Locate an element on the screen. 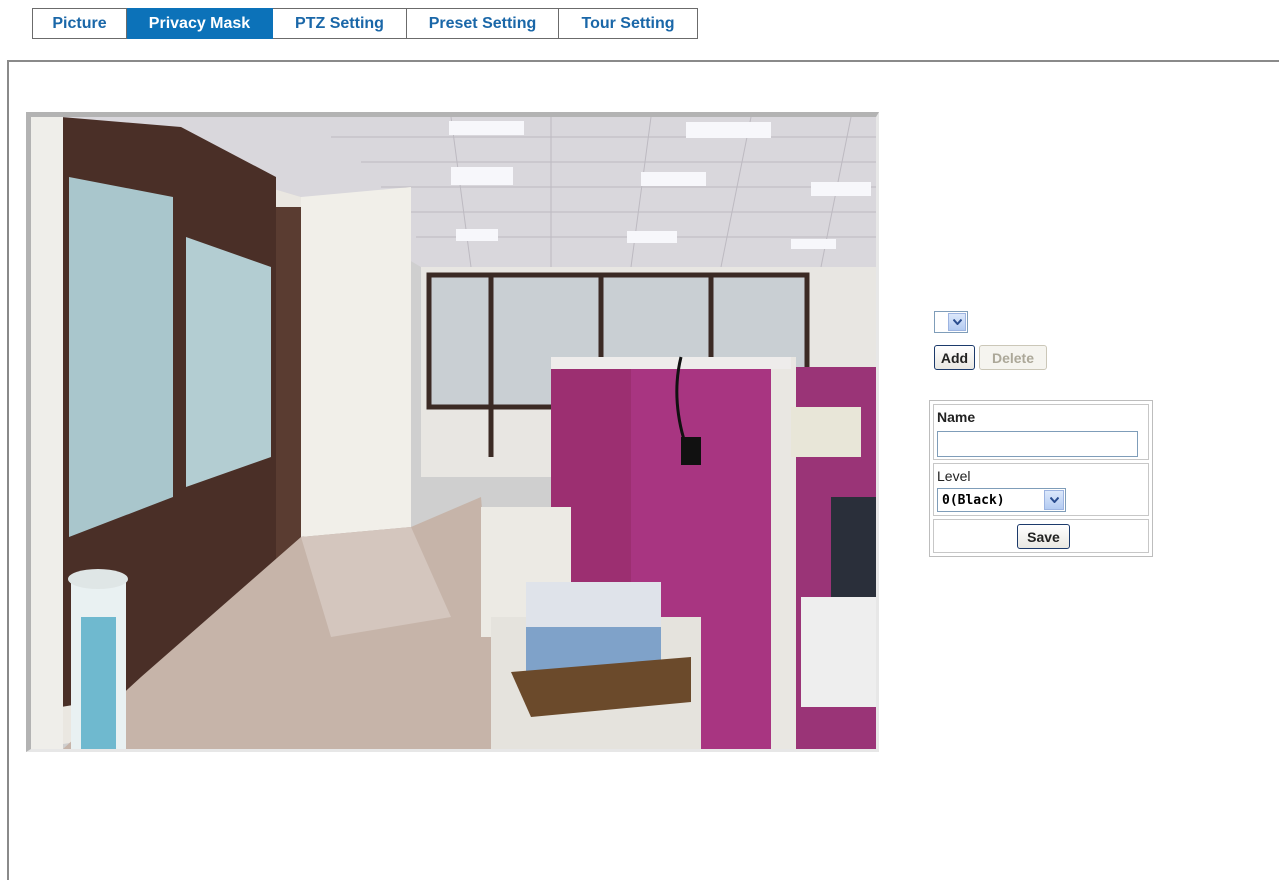  save-cell: Save is located at coordinates (1041, 536).